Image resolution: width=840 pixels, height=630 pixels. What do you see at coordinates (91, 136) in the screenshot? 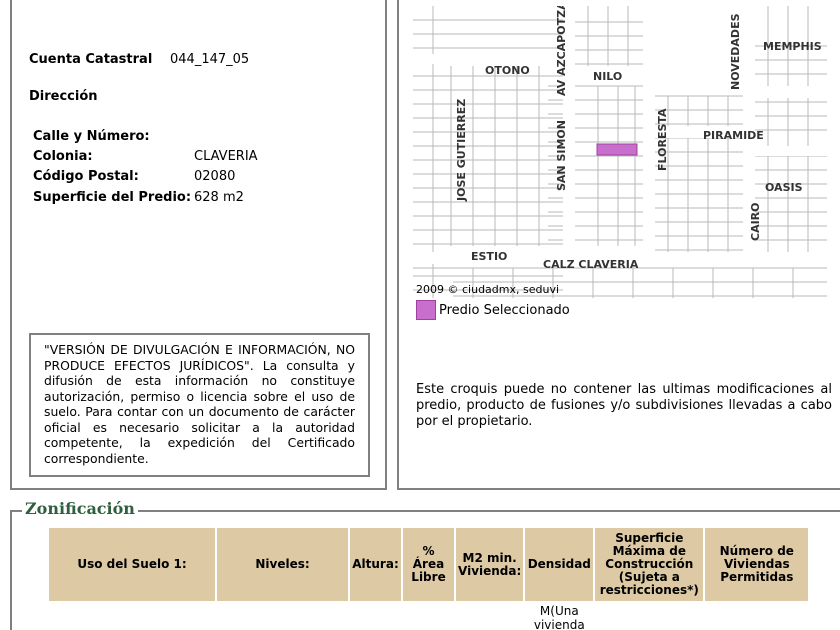
I see `calle-label: Calle y Número:` at bounding box center [91, 136].